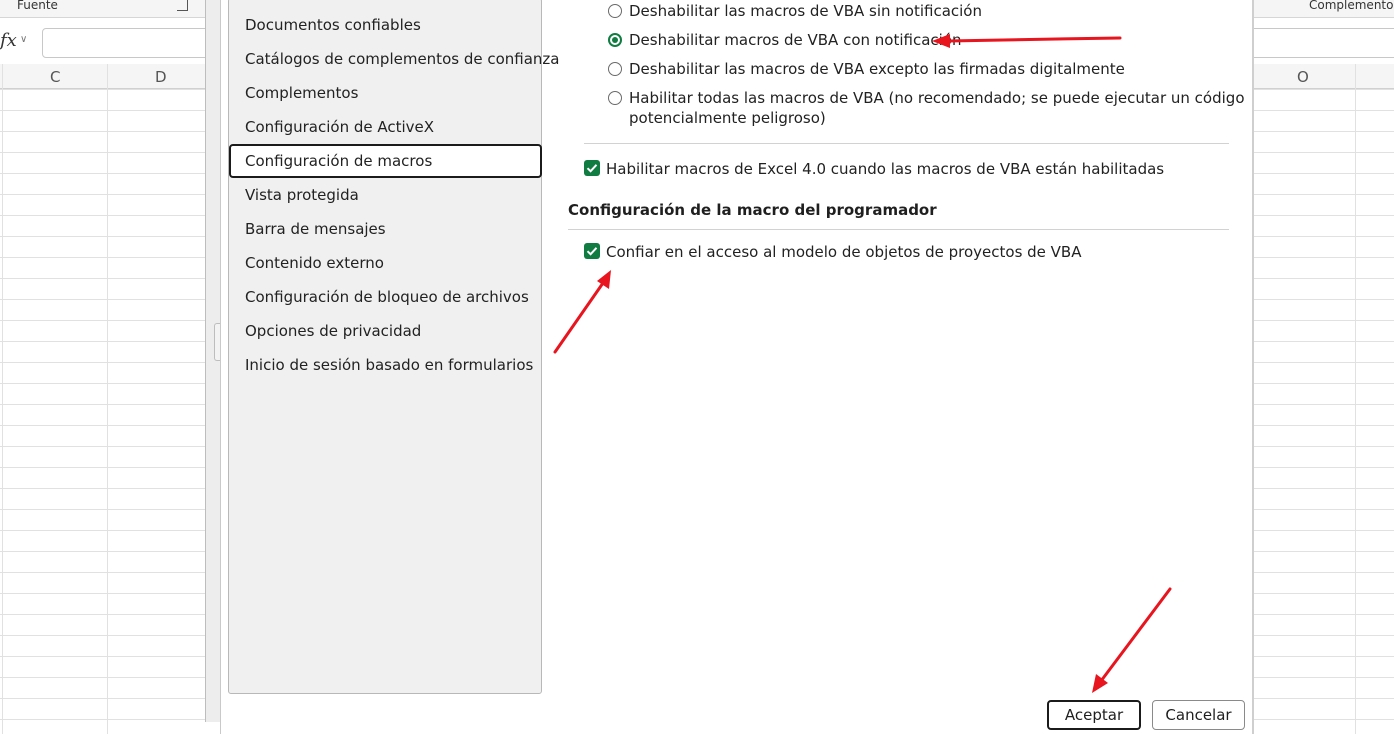 This screenshot has height=734, width=1394. Describe the element at coordinates (23, 39) in the screenshot. I see `chevron-down-icon: ∨` at that location.